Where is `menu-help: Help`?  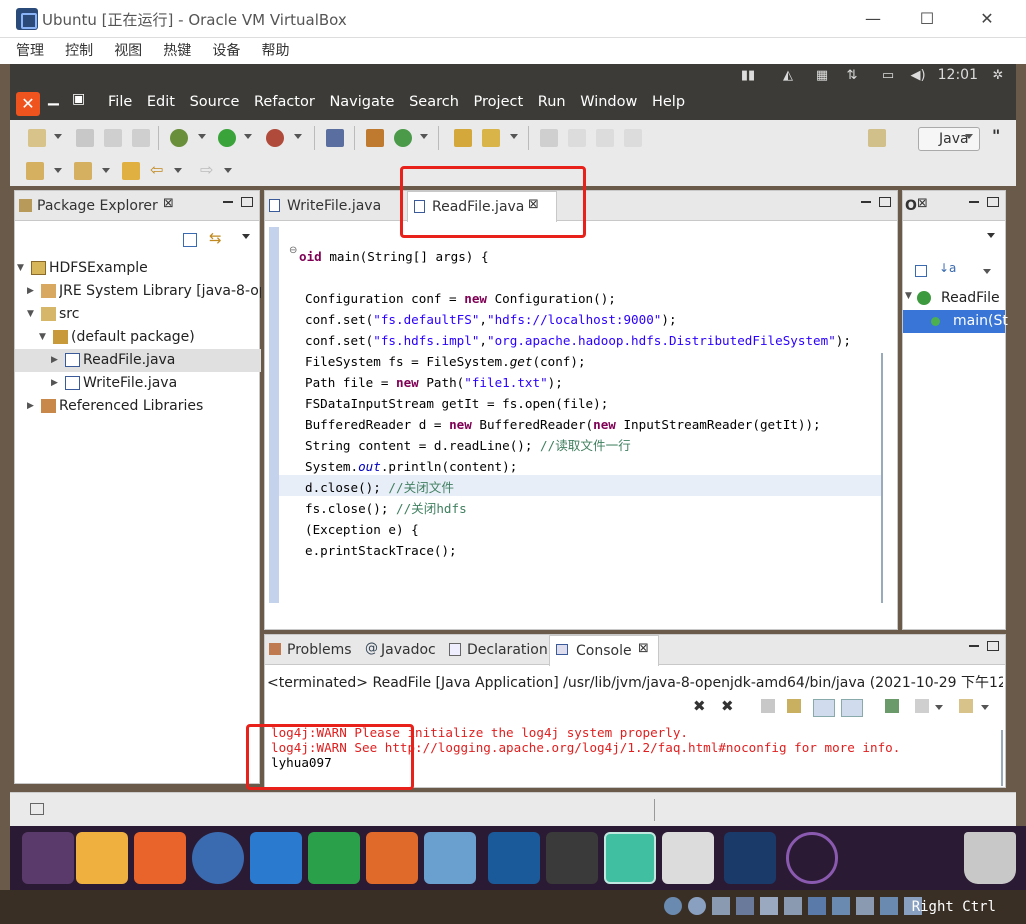
menu-help: Help is located at coordinates (668, 102).